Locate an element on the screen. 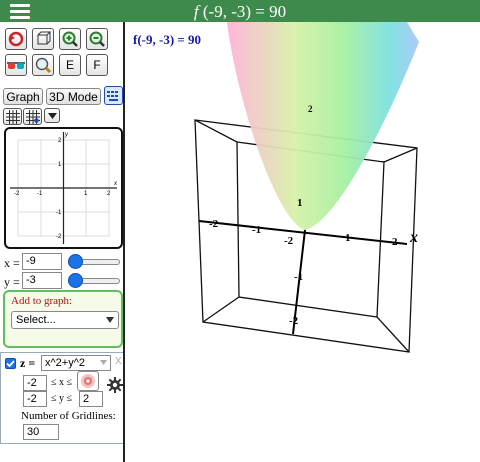  3d-mode-button: 3D Mode is located at coordinates (73, 96).